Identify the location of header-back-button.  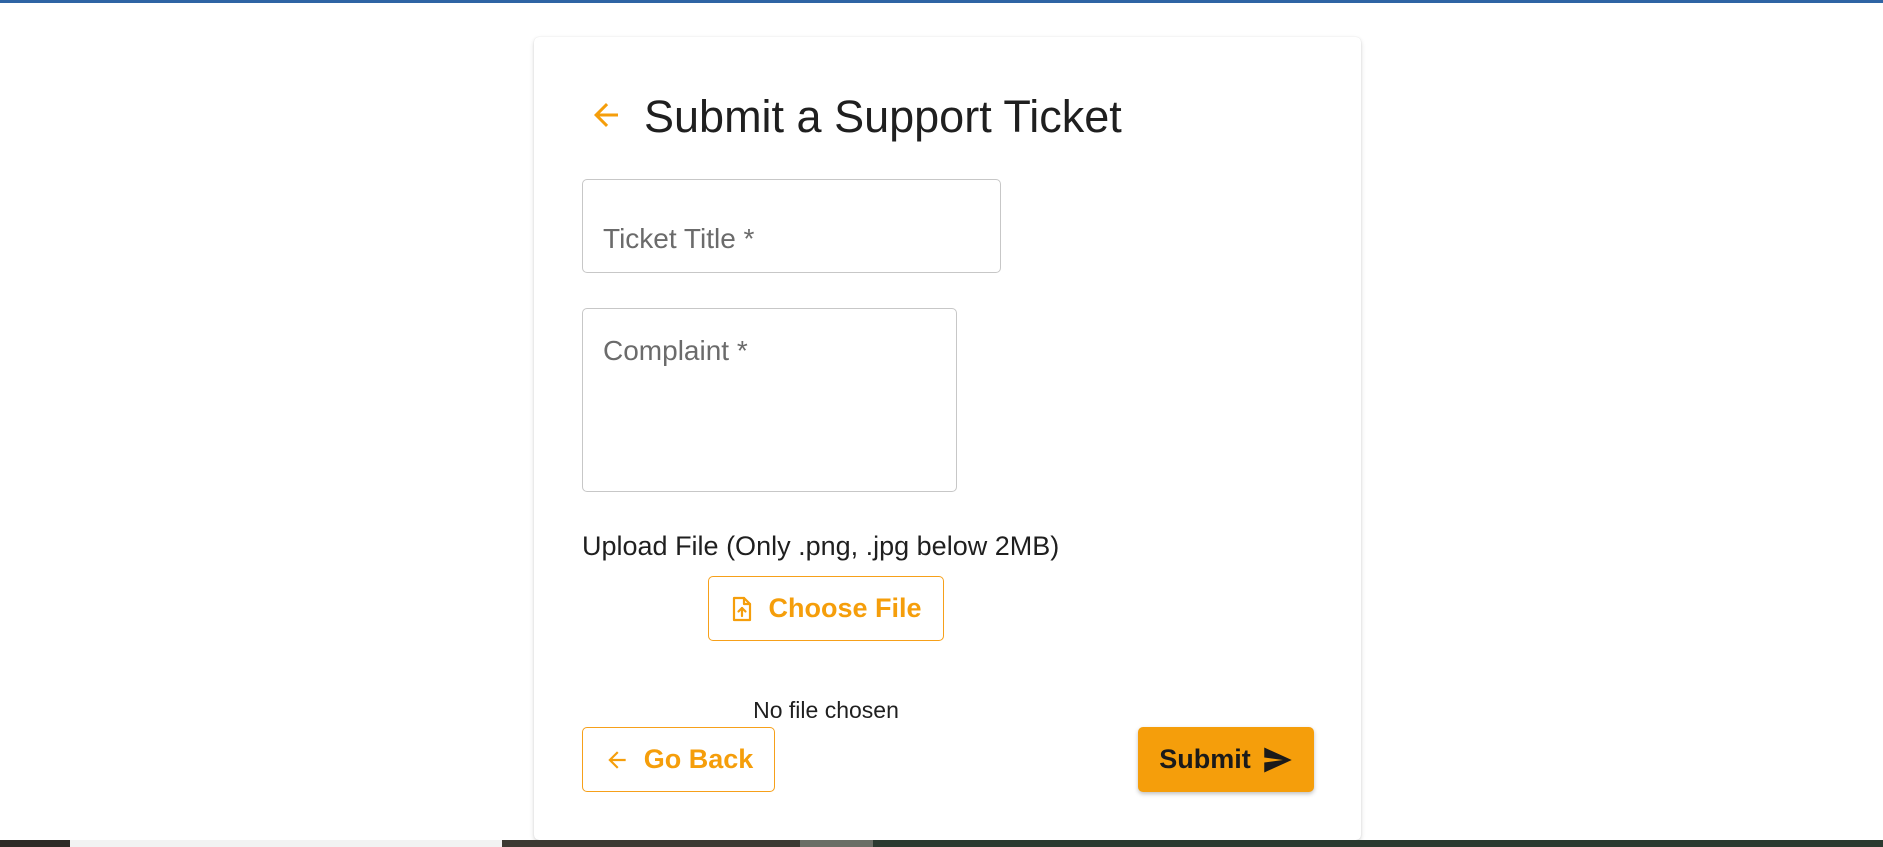
(606, 117).